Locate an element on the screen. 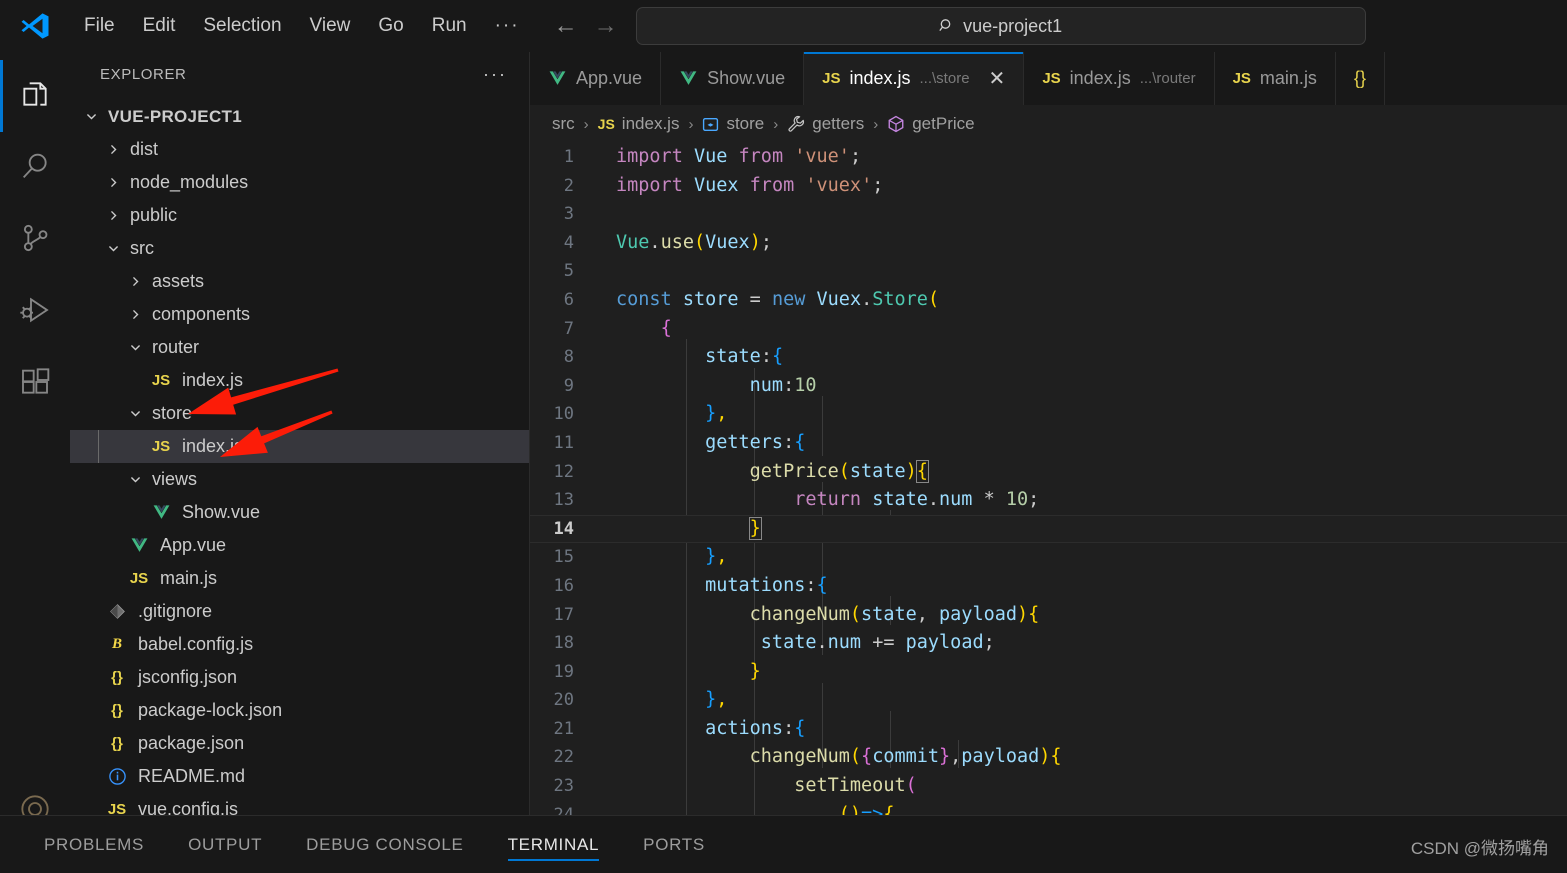 This screenshot has width=1567, height=873. close-icon: ✕ is located at coordinates (997, 79).